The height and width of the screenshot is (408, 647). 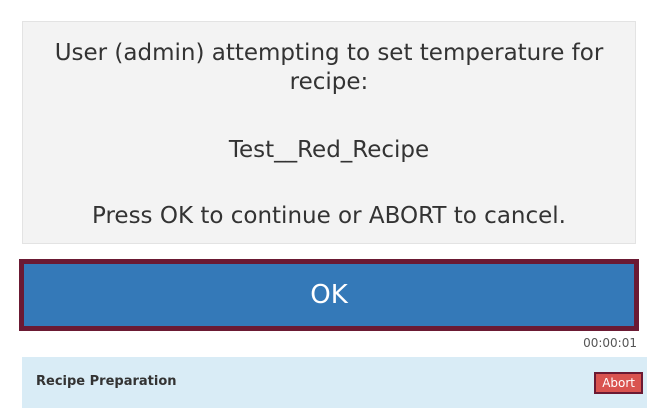 What do you see at coordinates (610, 343) in the screenshot?
I see `elapsed-timer: 00:00:01` at bounding box center [610, 343].